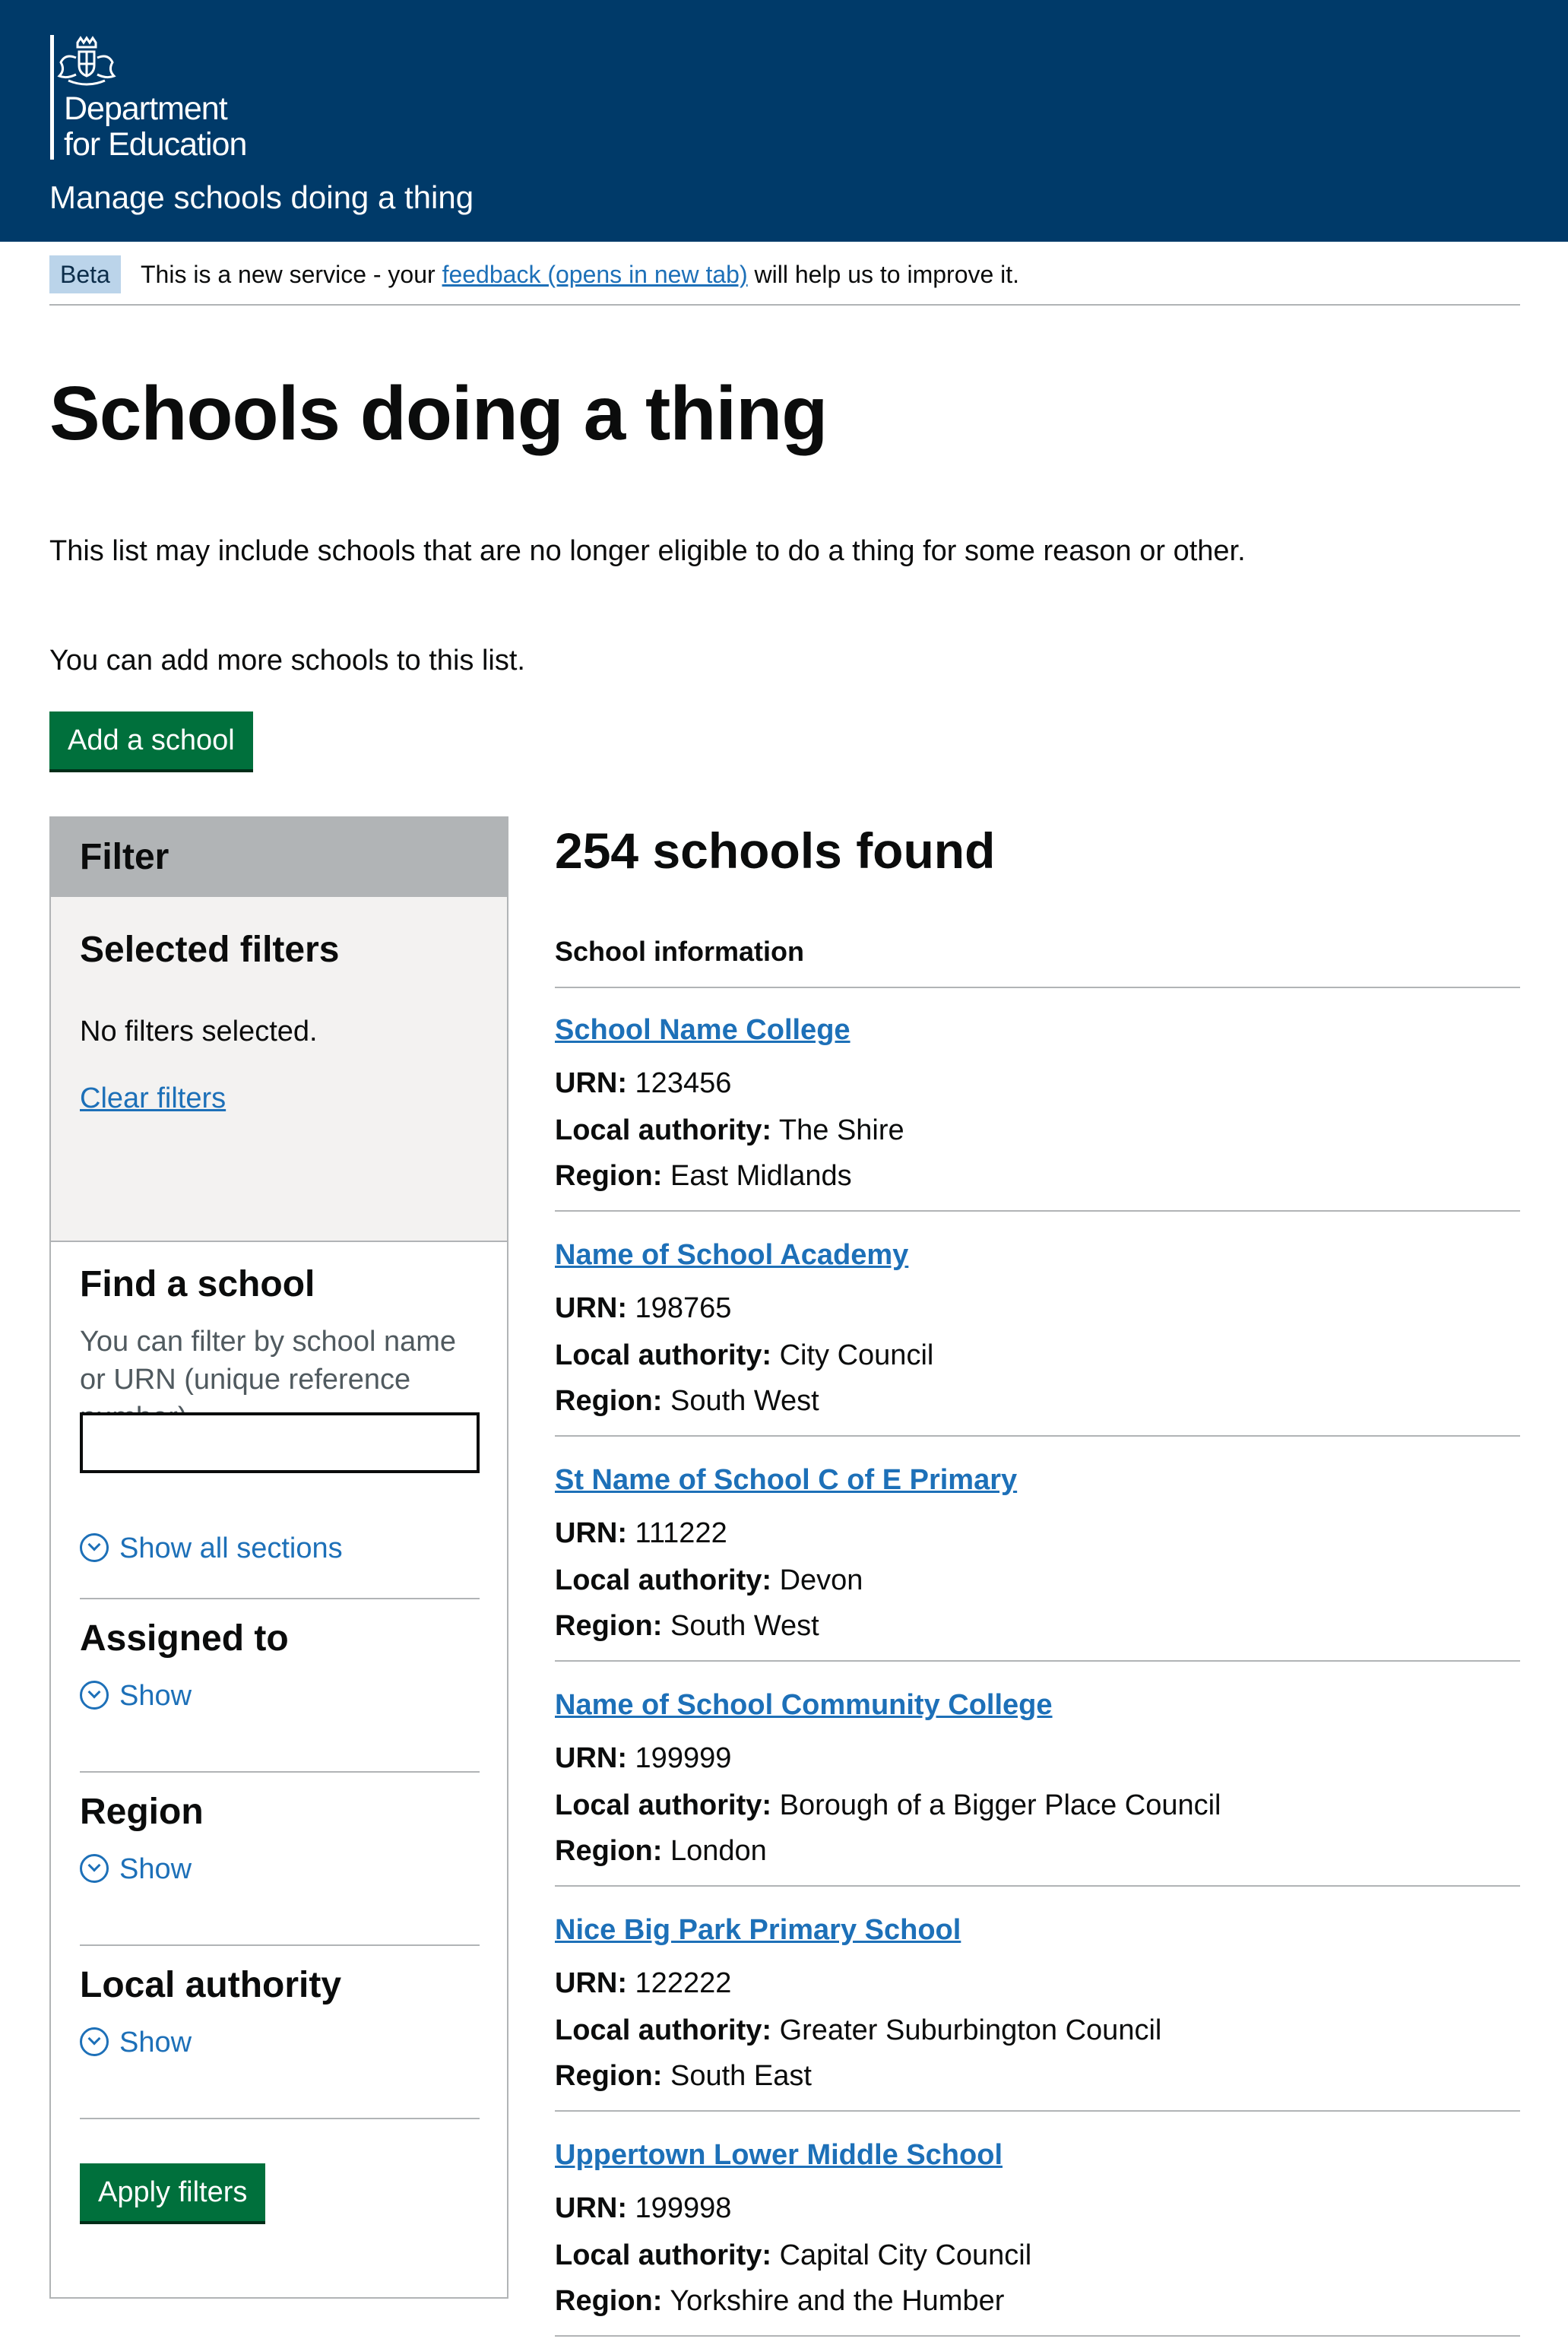 The width and height of the screenshot is (1568, 2342). Describe the element at coordinates (211, 1985) in the screenshot. I see `local-authority-heading: Local authority` at that location.